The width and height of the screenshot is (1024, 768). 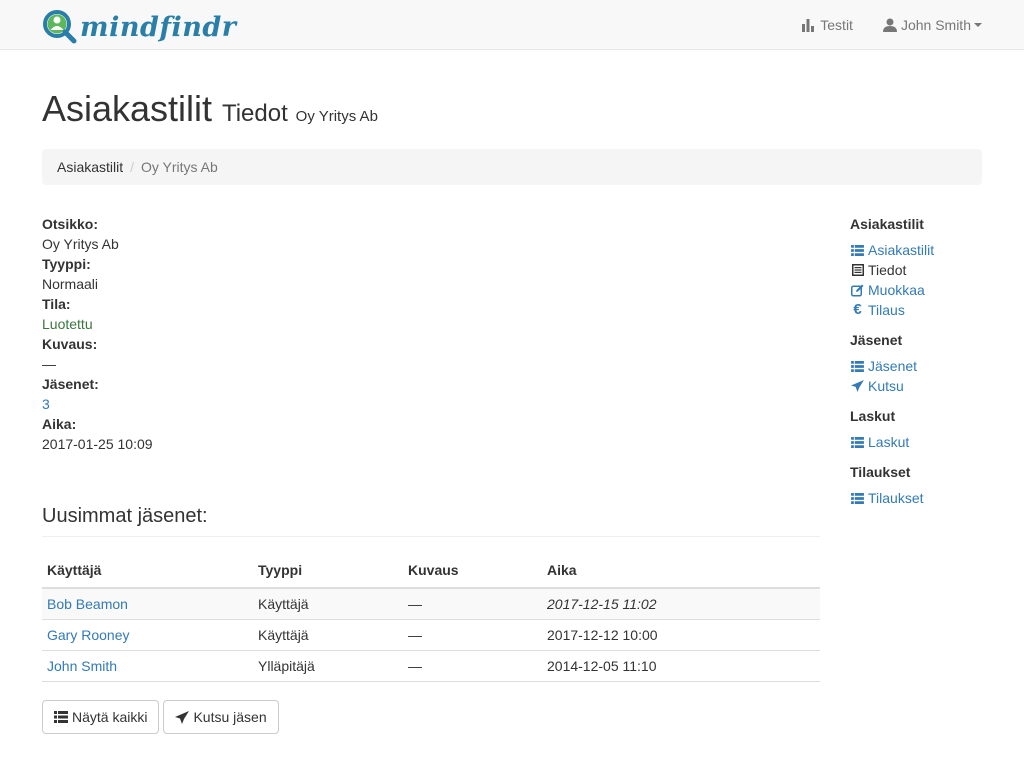 I want to click on show-all-button: Näytä kaikki, so click(x=101, y=717).